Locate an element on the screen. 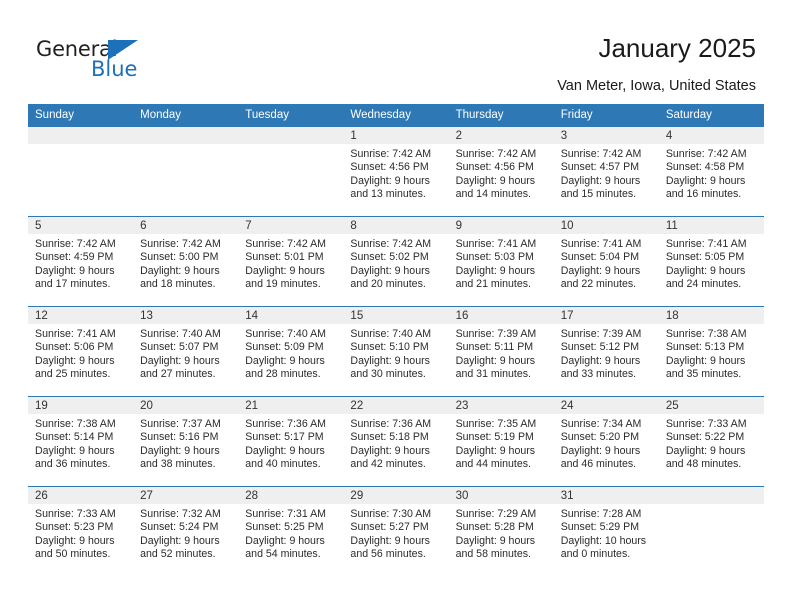  day-detail-line: and 42 minutes. is located at coordinates (388, 463).